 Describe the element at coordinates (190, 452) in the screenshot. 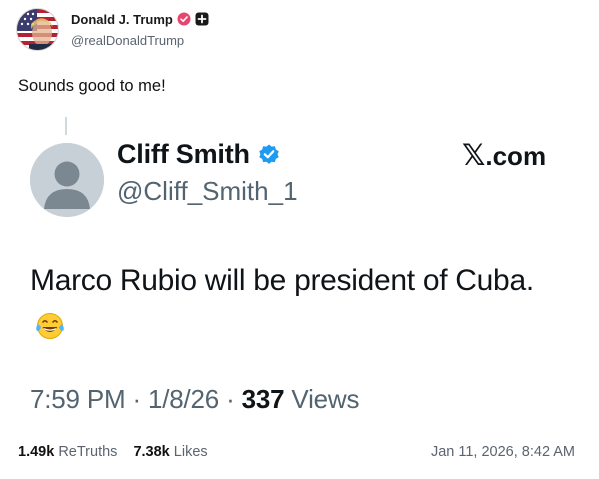

I see `likes-label: Likes` at that location.